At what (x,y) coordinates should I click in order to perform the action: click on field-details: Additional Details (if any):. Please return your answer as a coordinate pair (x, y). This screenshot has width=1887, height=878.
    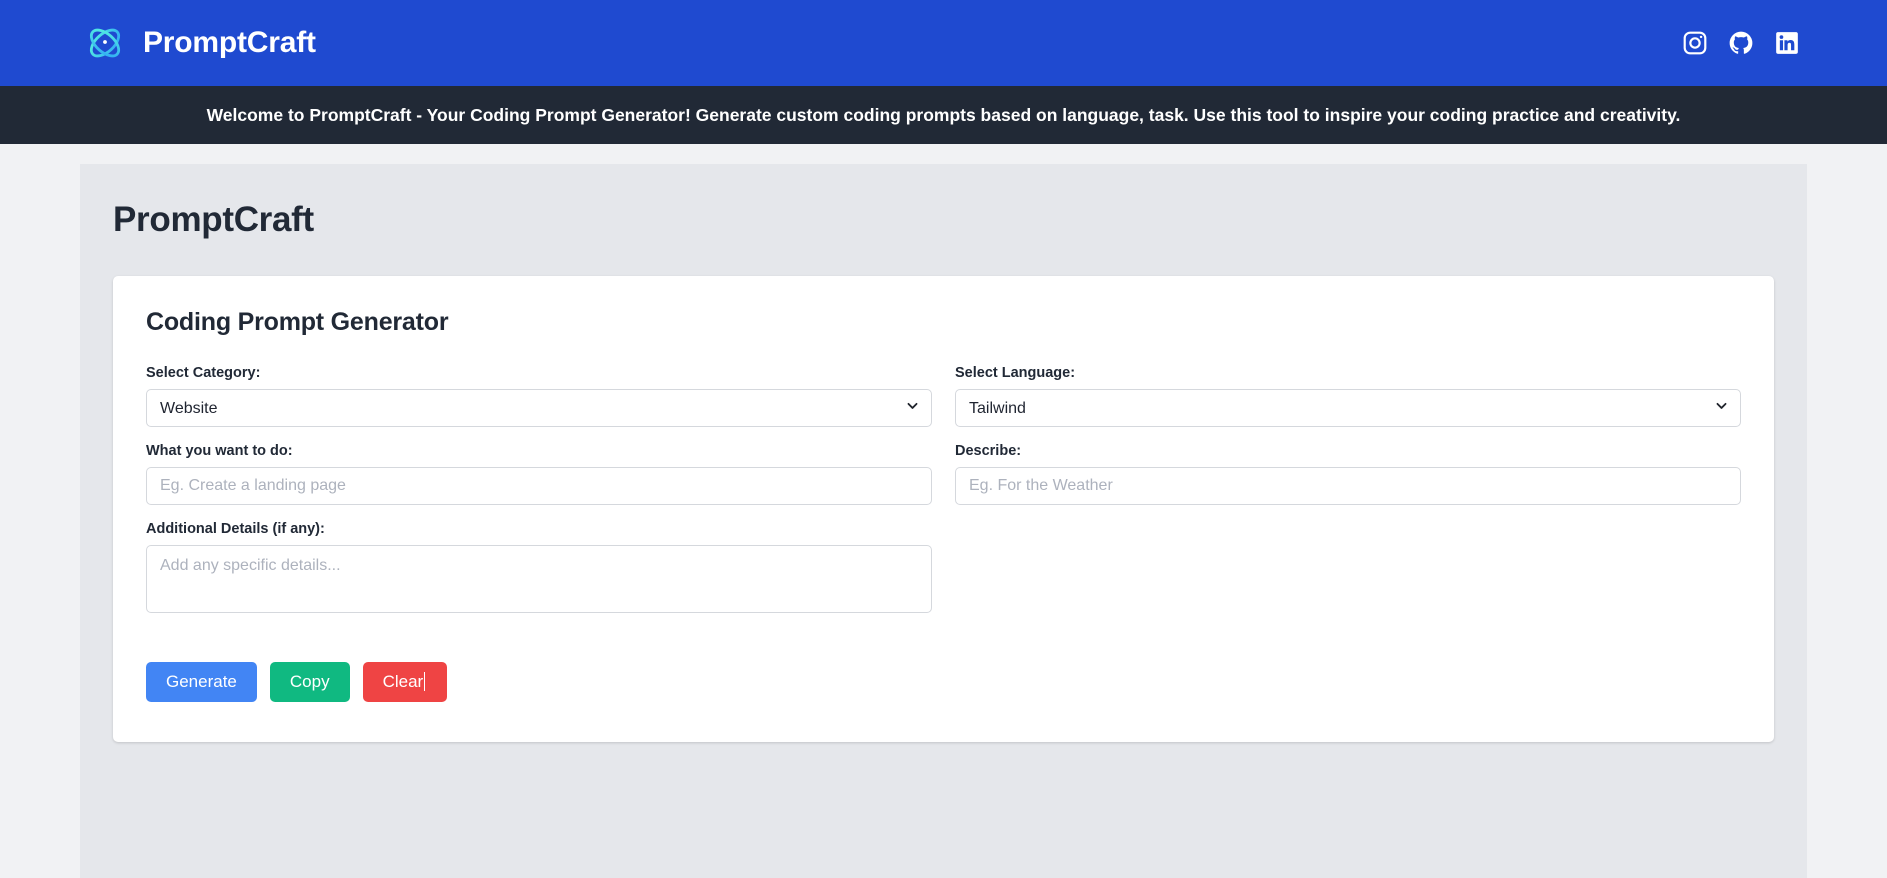
    Looking at the image, I should click on (539, 569).